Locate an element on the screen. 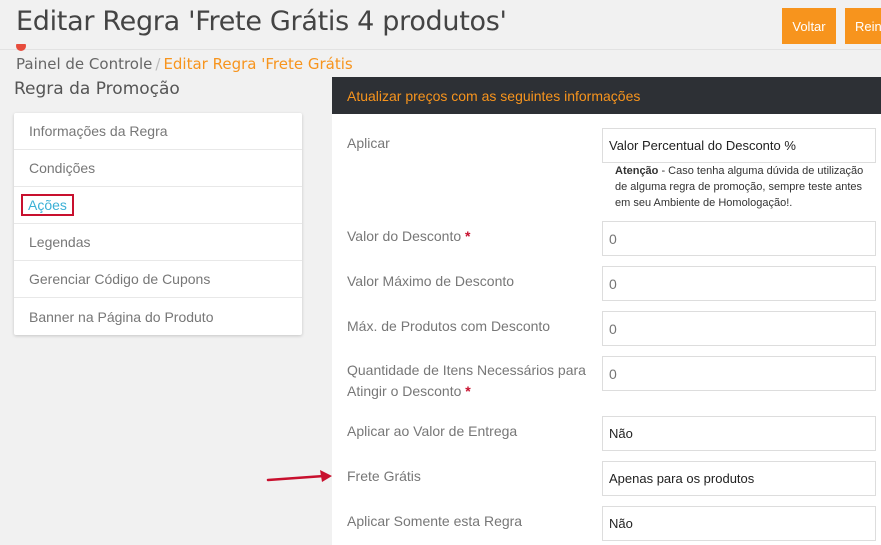 This screenshot has height=545, width=881. annotation-arrow-icon is located at coordinates (299, 476).